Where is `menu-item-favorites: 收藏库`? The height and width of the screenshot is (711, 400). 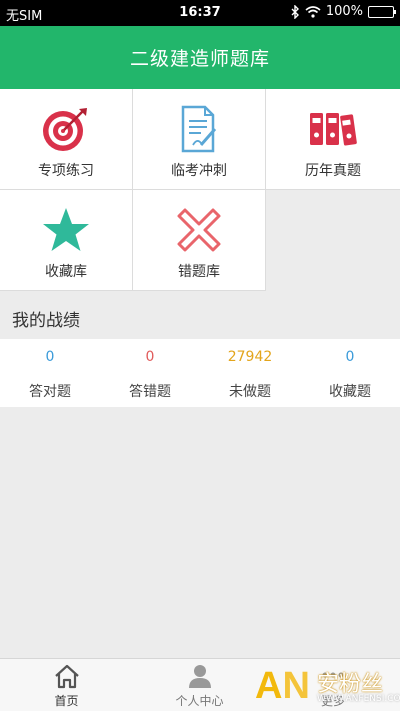
menu-item-favorites: 收藏库 is located at coordinates (66, 240).